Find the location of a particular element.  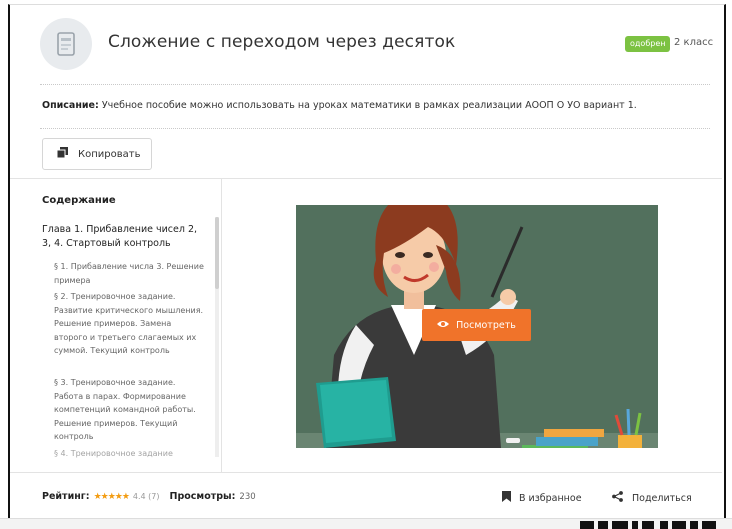

copy-icon is located at coordinates (62, 154).